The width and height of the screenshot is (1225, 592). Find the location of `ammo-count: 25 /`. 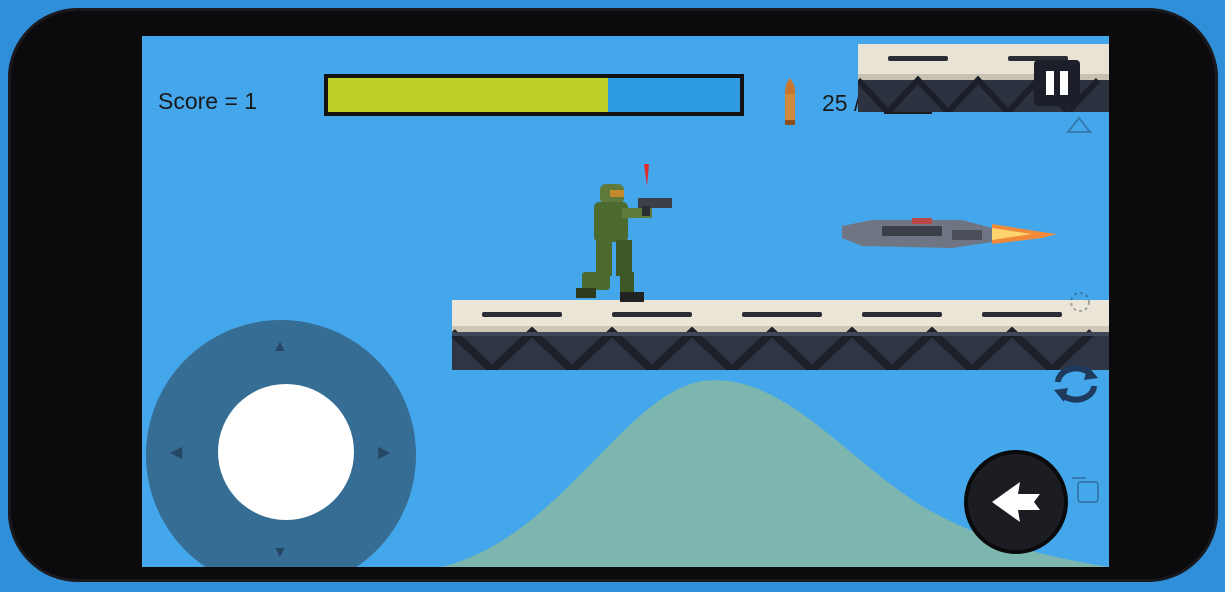

ammo-count: 25 / is located at coordinates (841, 103).